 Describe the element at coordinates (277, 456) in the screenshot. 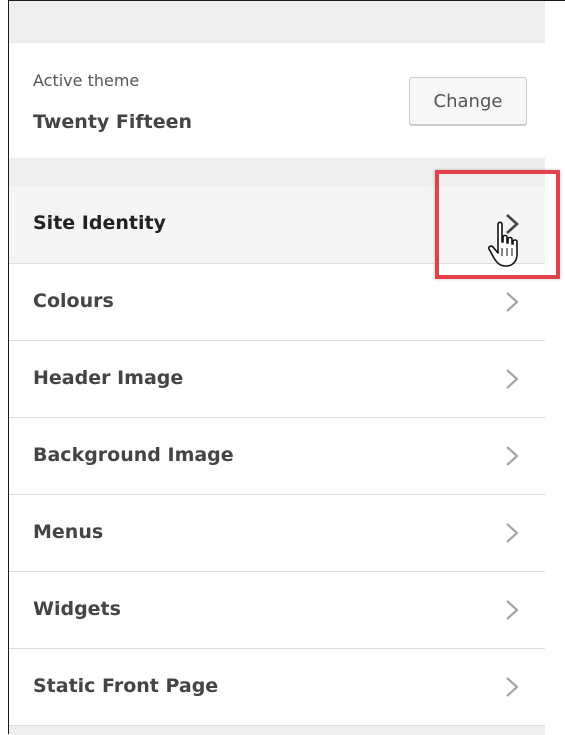

I see `menu-item-background-image: Background Image` at that location.